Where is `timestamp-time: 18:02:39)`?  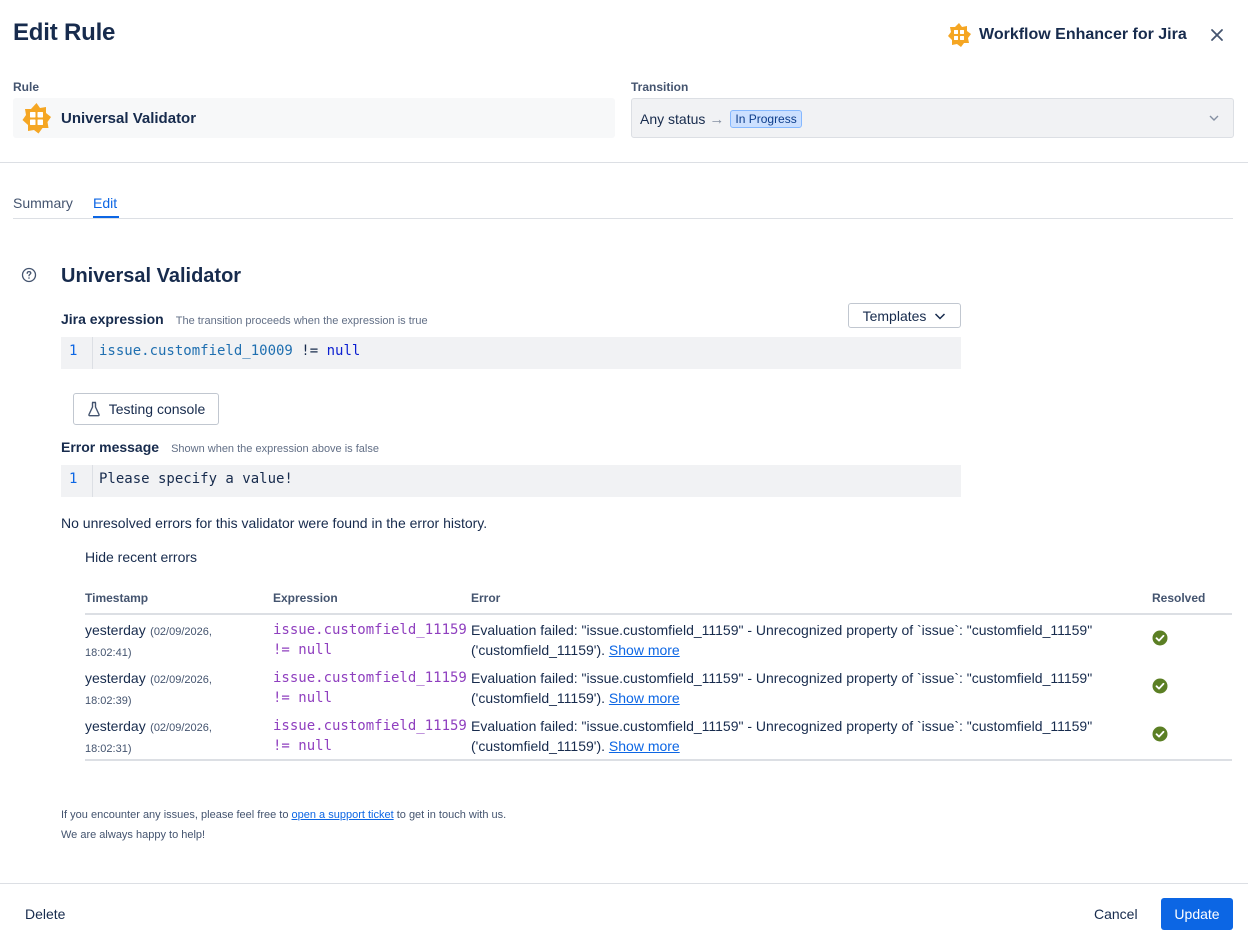 timestamp-time: 18:02:39) is located at coordinates (108, 701).